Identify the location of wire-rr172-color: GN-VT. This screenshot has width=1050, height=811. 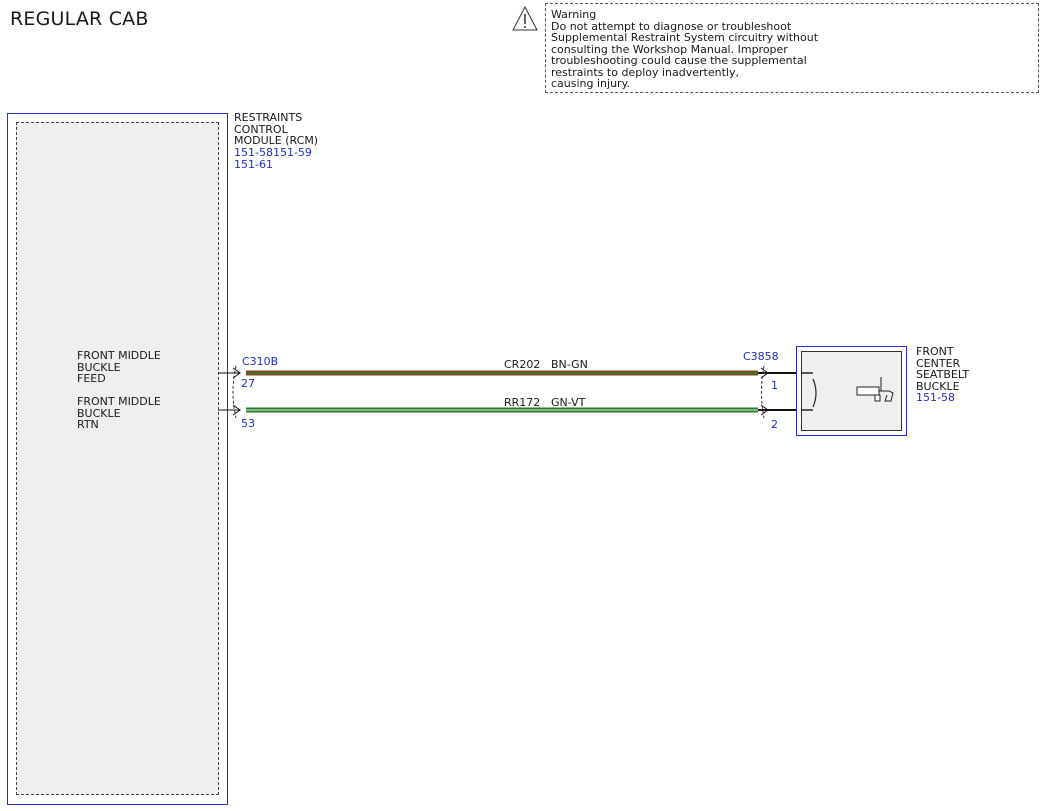
(568, 402).